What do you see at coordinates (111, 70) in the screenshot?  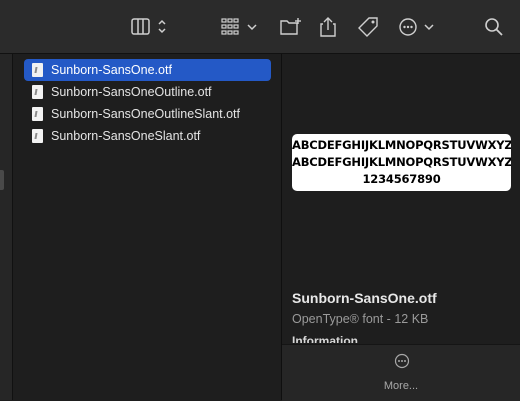 I see `file-name: Sunborn-SansOne.otf` at bounding box center [111, 70].